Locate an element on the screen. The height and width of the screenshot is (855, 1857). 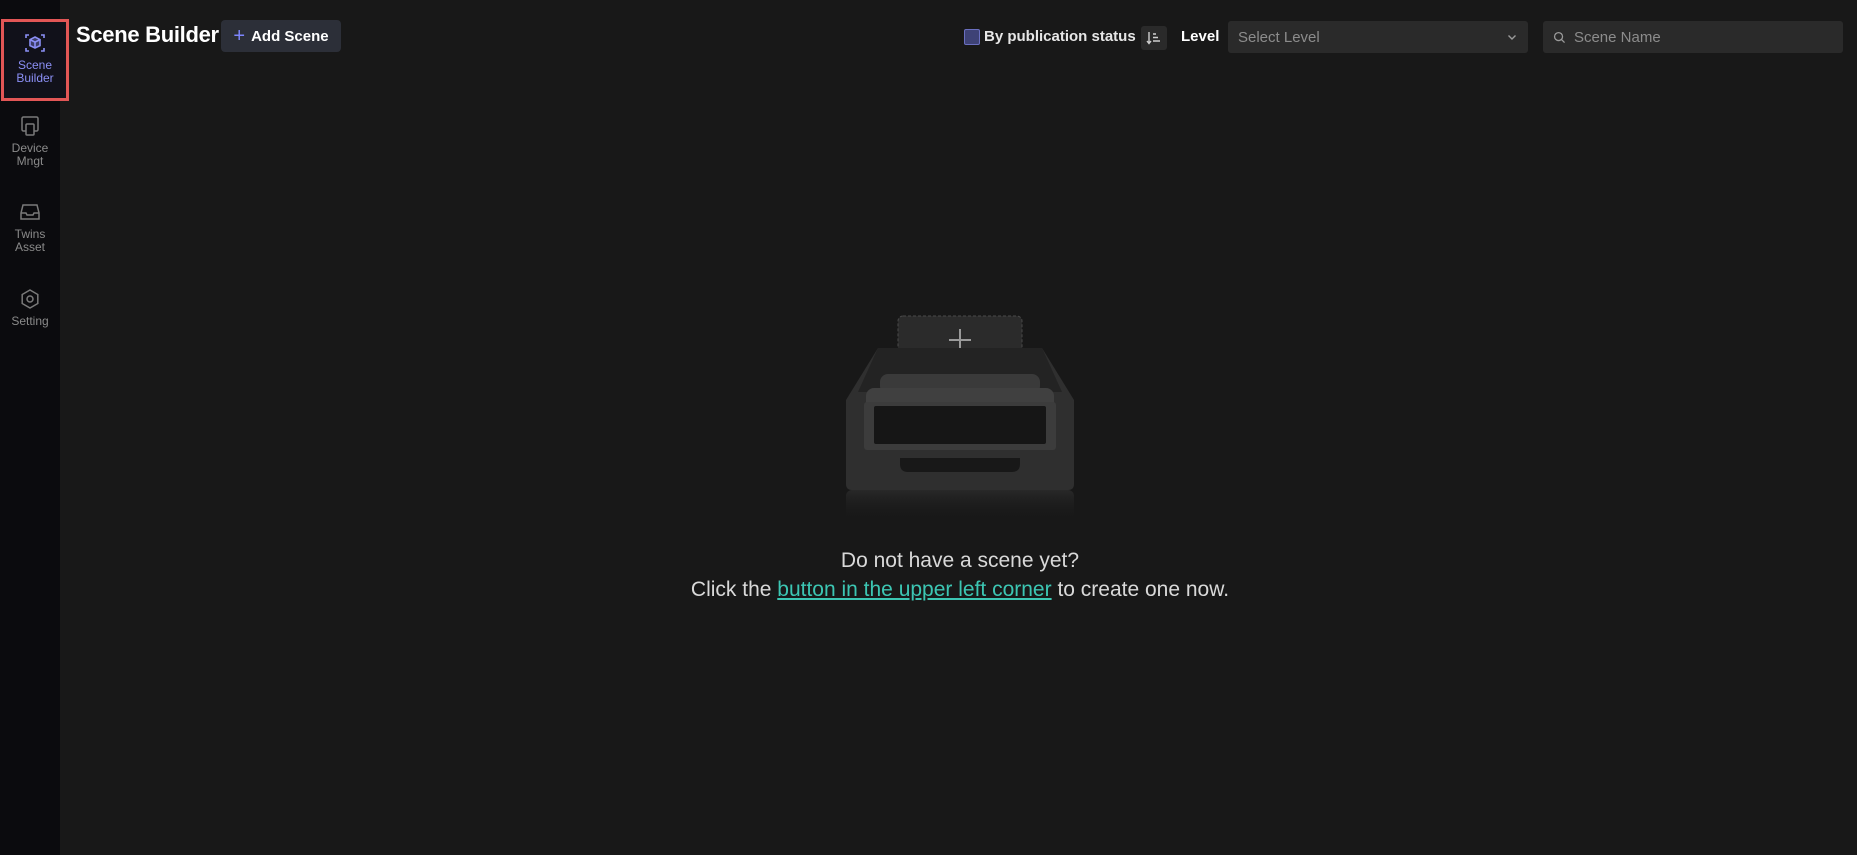
sidebar-item-setting: Setting is located at coordinates (30, 307).